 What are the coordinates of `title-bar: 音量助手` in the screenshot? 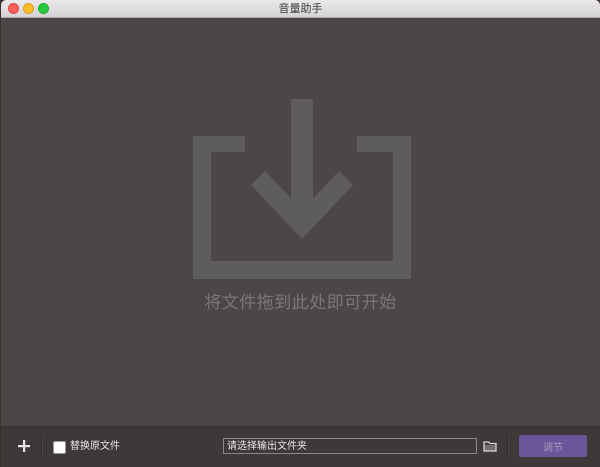 It's located at (300, 9).